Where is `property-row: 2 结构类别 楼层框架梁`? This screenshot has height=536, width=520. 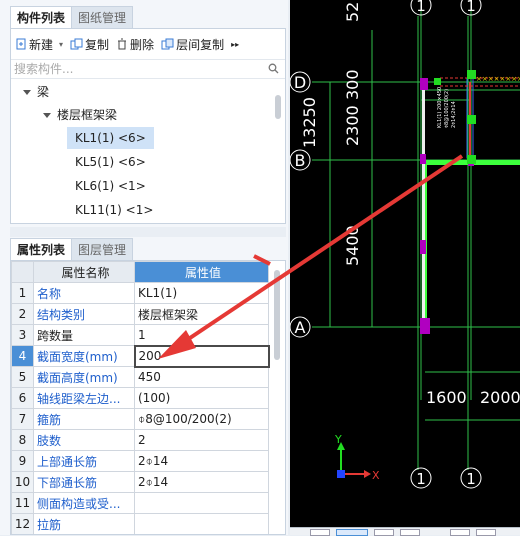
property-row: 2 结构类别 楼层框架梁 is located at coordinates (140, 314).